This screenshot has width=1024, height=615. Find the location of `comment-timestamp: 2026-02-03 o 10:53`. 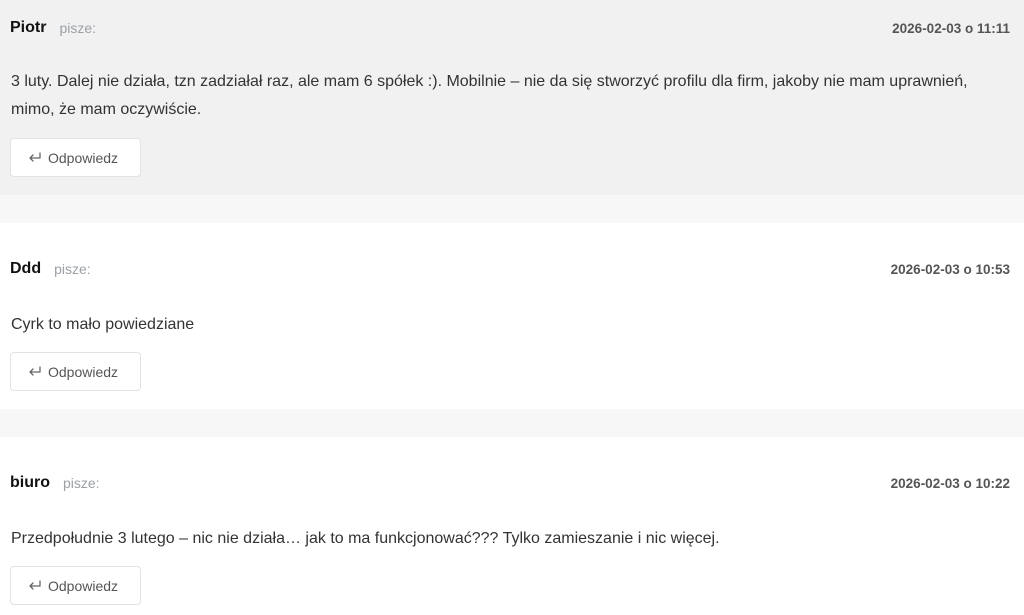

comment-timestamp: 2026-02-03 o 10:53 is located at coordinates (950, 269).